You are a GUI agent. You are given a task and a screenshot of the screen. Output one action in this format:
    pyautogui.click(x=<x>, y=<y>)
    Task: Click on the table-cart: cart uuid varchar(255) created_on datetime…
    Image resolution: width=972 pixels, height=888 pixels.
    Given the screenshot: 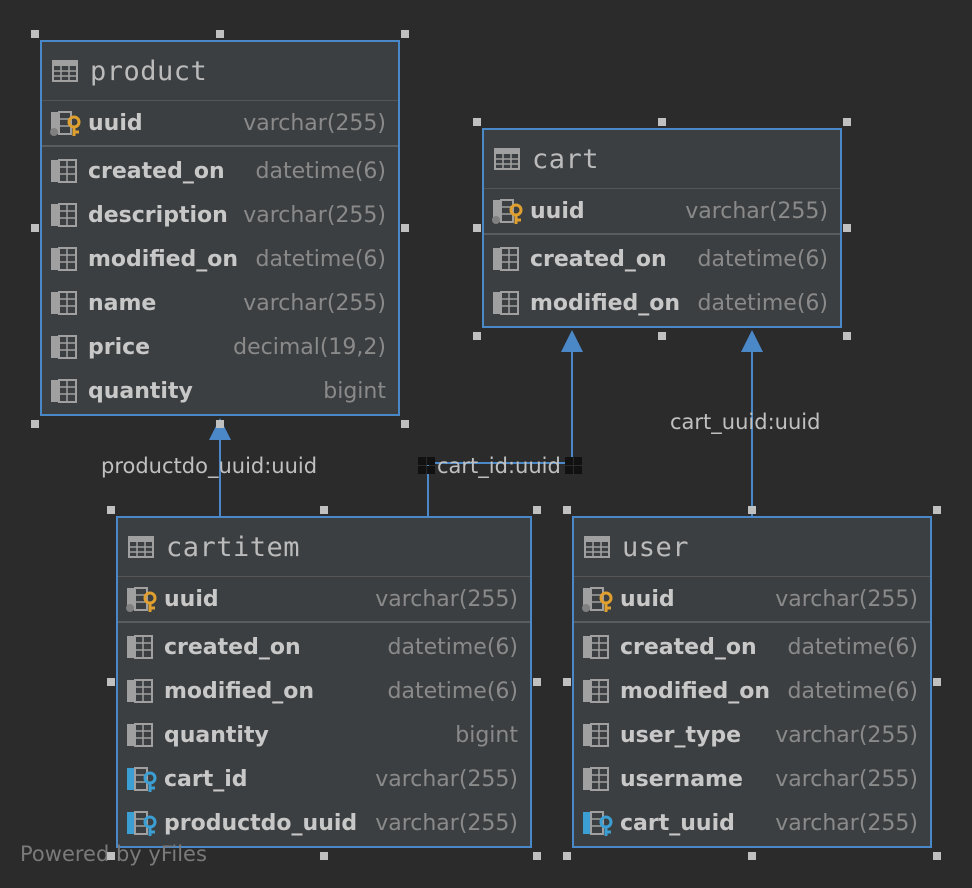 What is the action you would take?
    pyautogui.click(x=662, y=228)
    